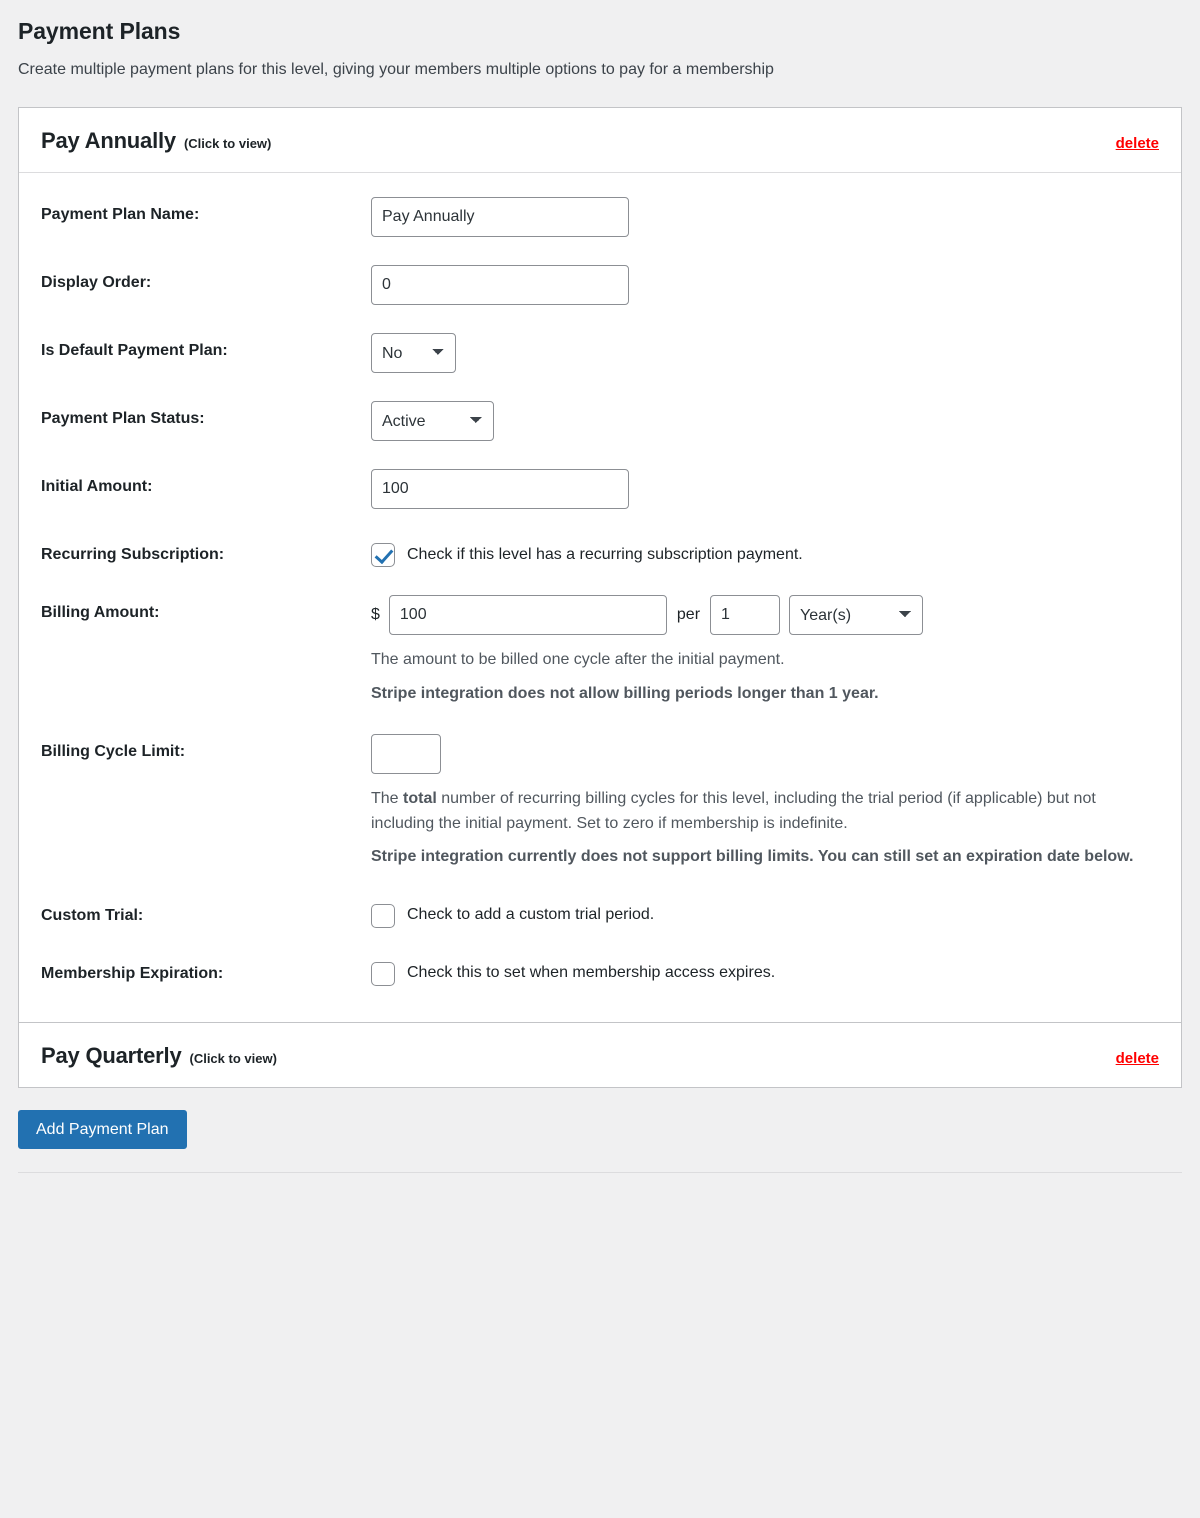  Describe the element at coordinates (102, 1129) in the screenshot. I see `add-payment-plan-button: Add Payment Plan` at that location.